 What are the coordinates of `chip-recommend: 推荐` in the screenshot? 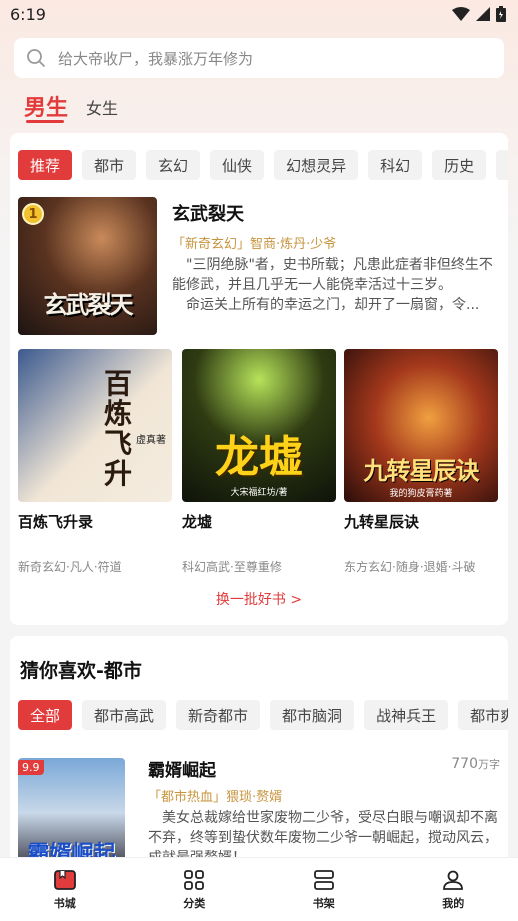 It's located at (45, 165).